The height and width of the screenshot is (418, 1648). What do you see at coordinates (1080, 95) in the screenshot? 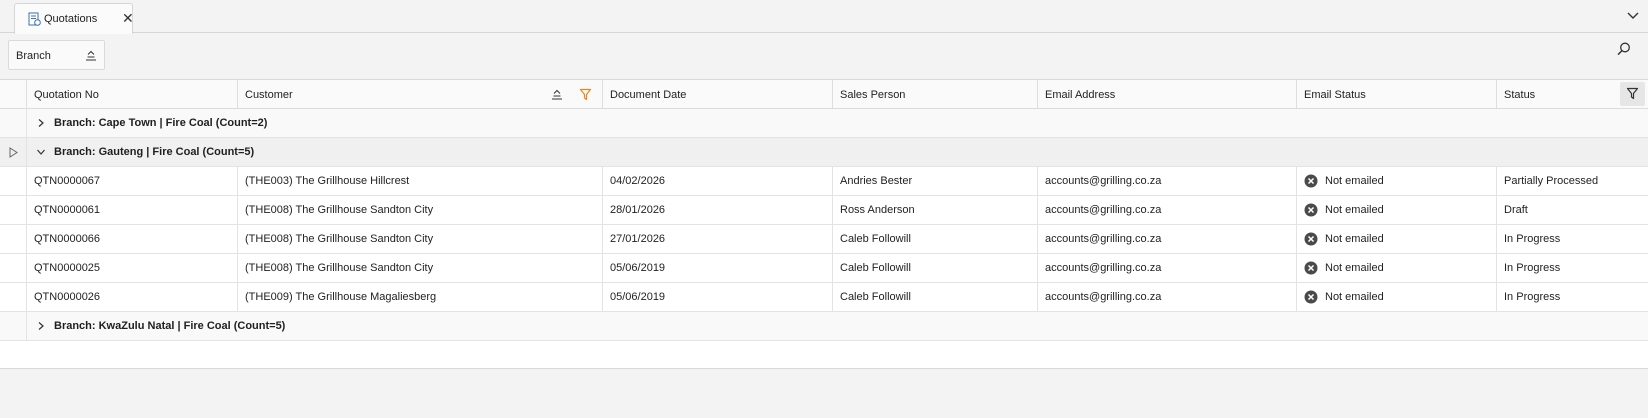
I see `column-label: Email Address` at bounding box center [1080, 95].